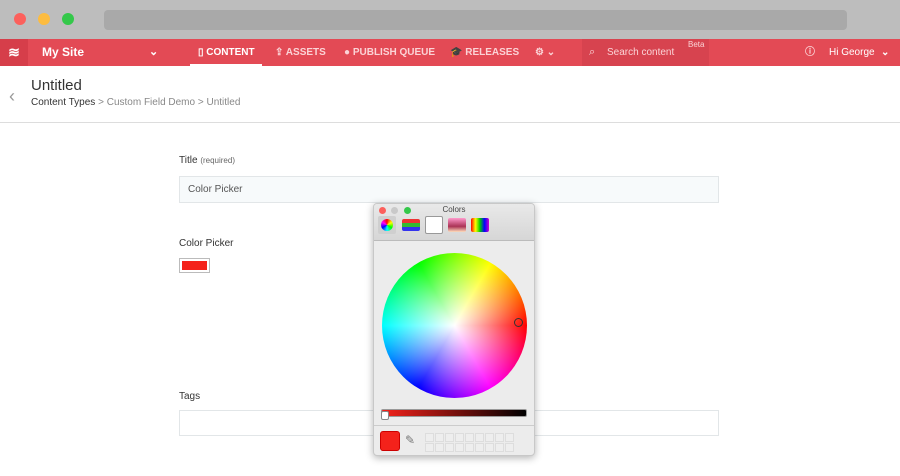  I want to click on crayons-tab-icon, so click(480, 225).